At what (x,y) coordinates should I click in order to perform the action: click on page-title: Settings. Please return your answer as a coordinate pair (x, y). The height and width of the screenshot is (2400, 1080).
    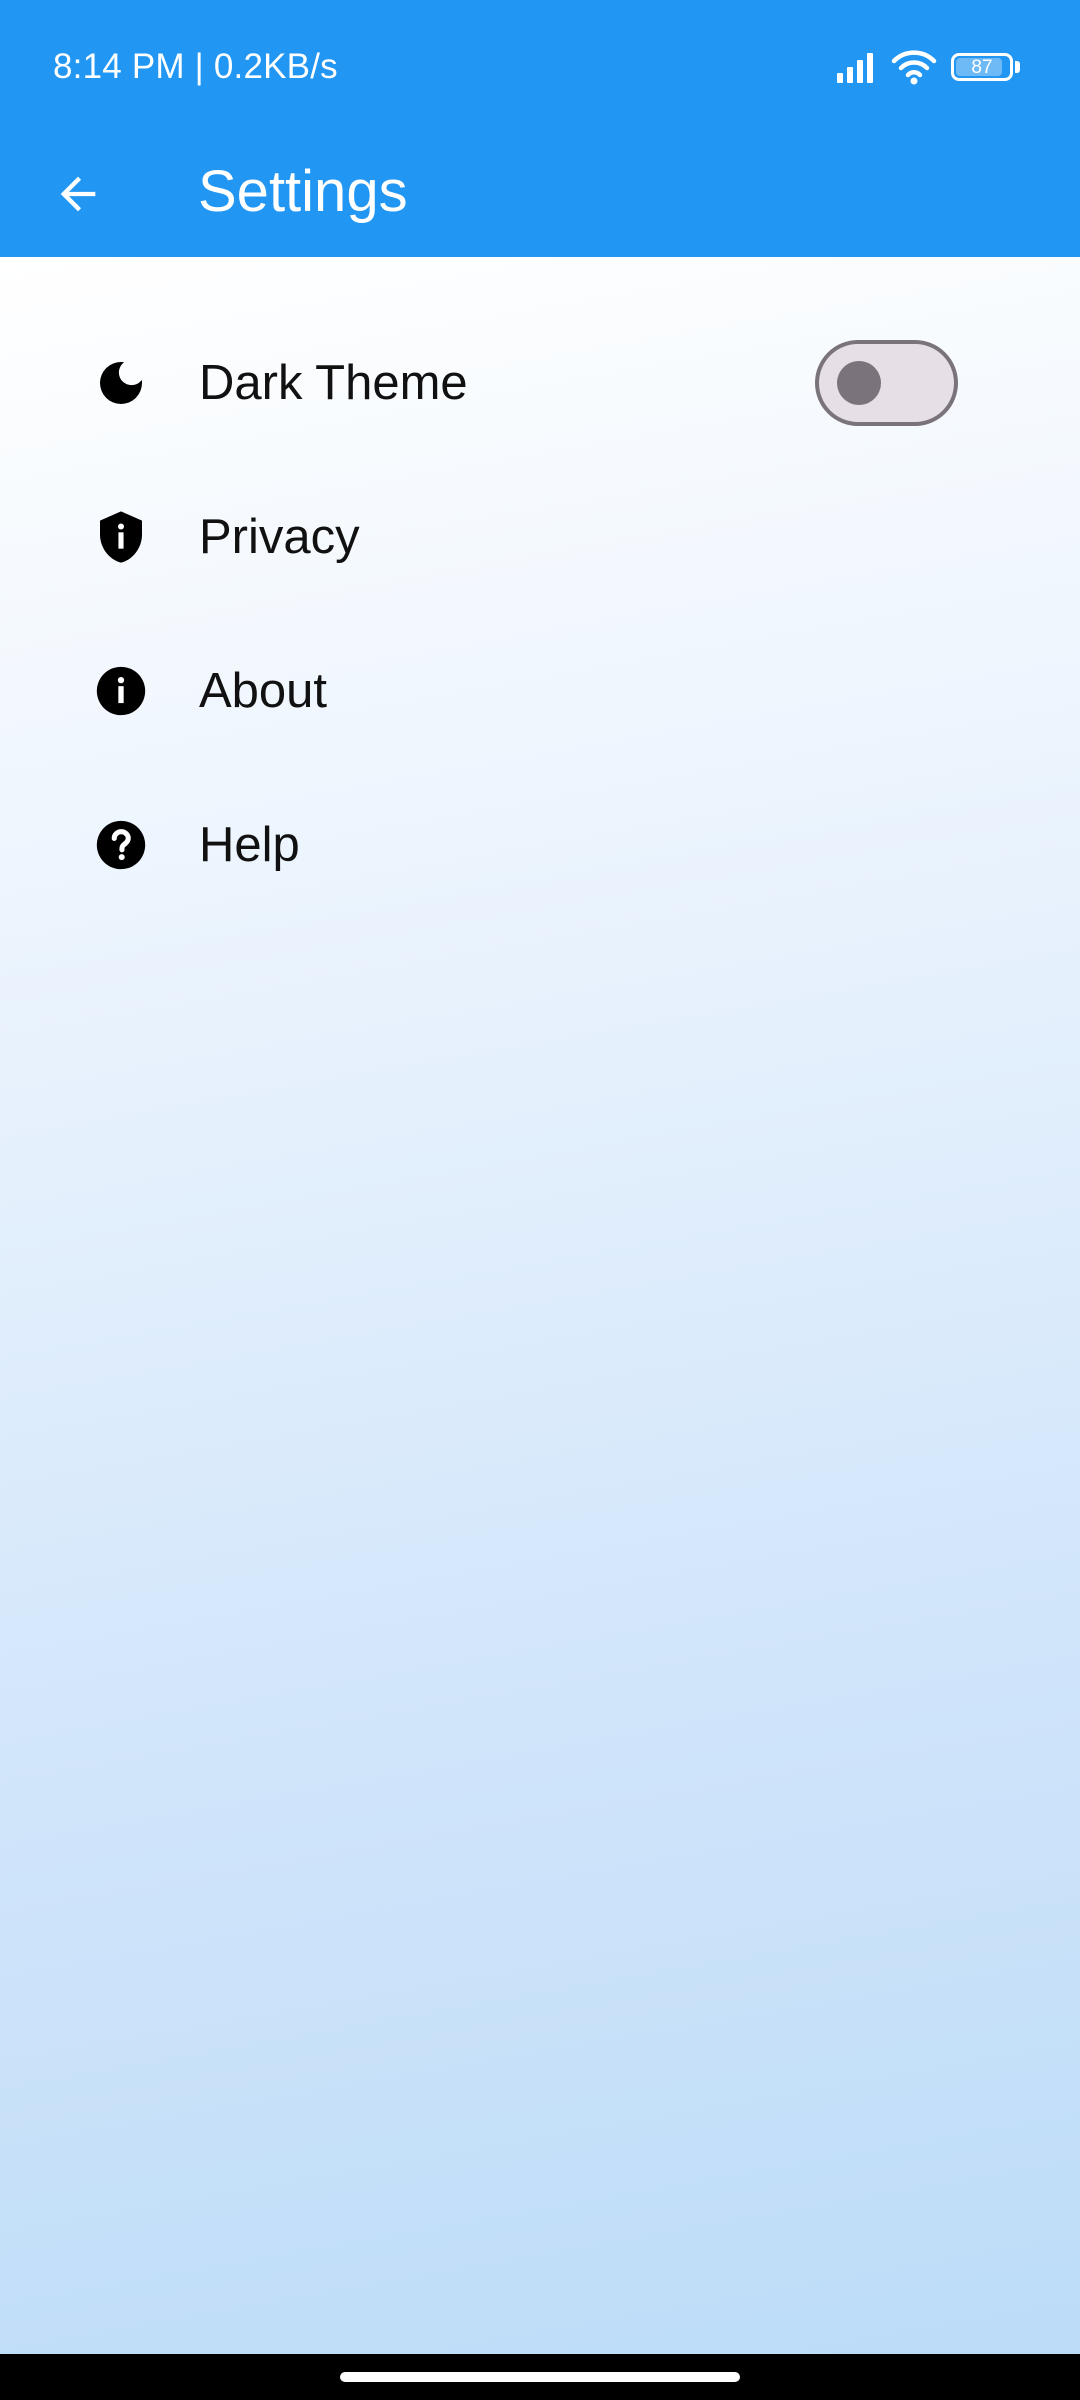
    Looking at the image, I should click on (303, 191).